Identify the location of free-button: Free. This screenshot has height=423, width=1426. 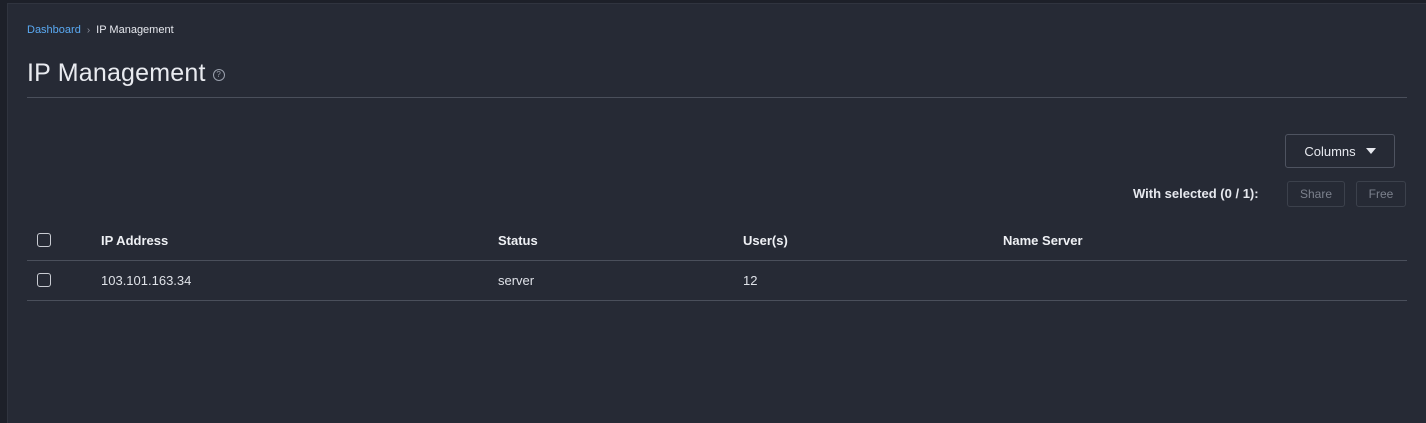
(1381, 194).